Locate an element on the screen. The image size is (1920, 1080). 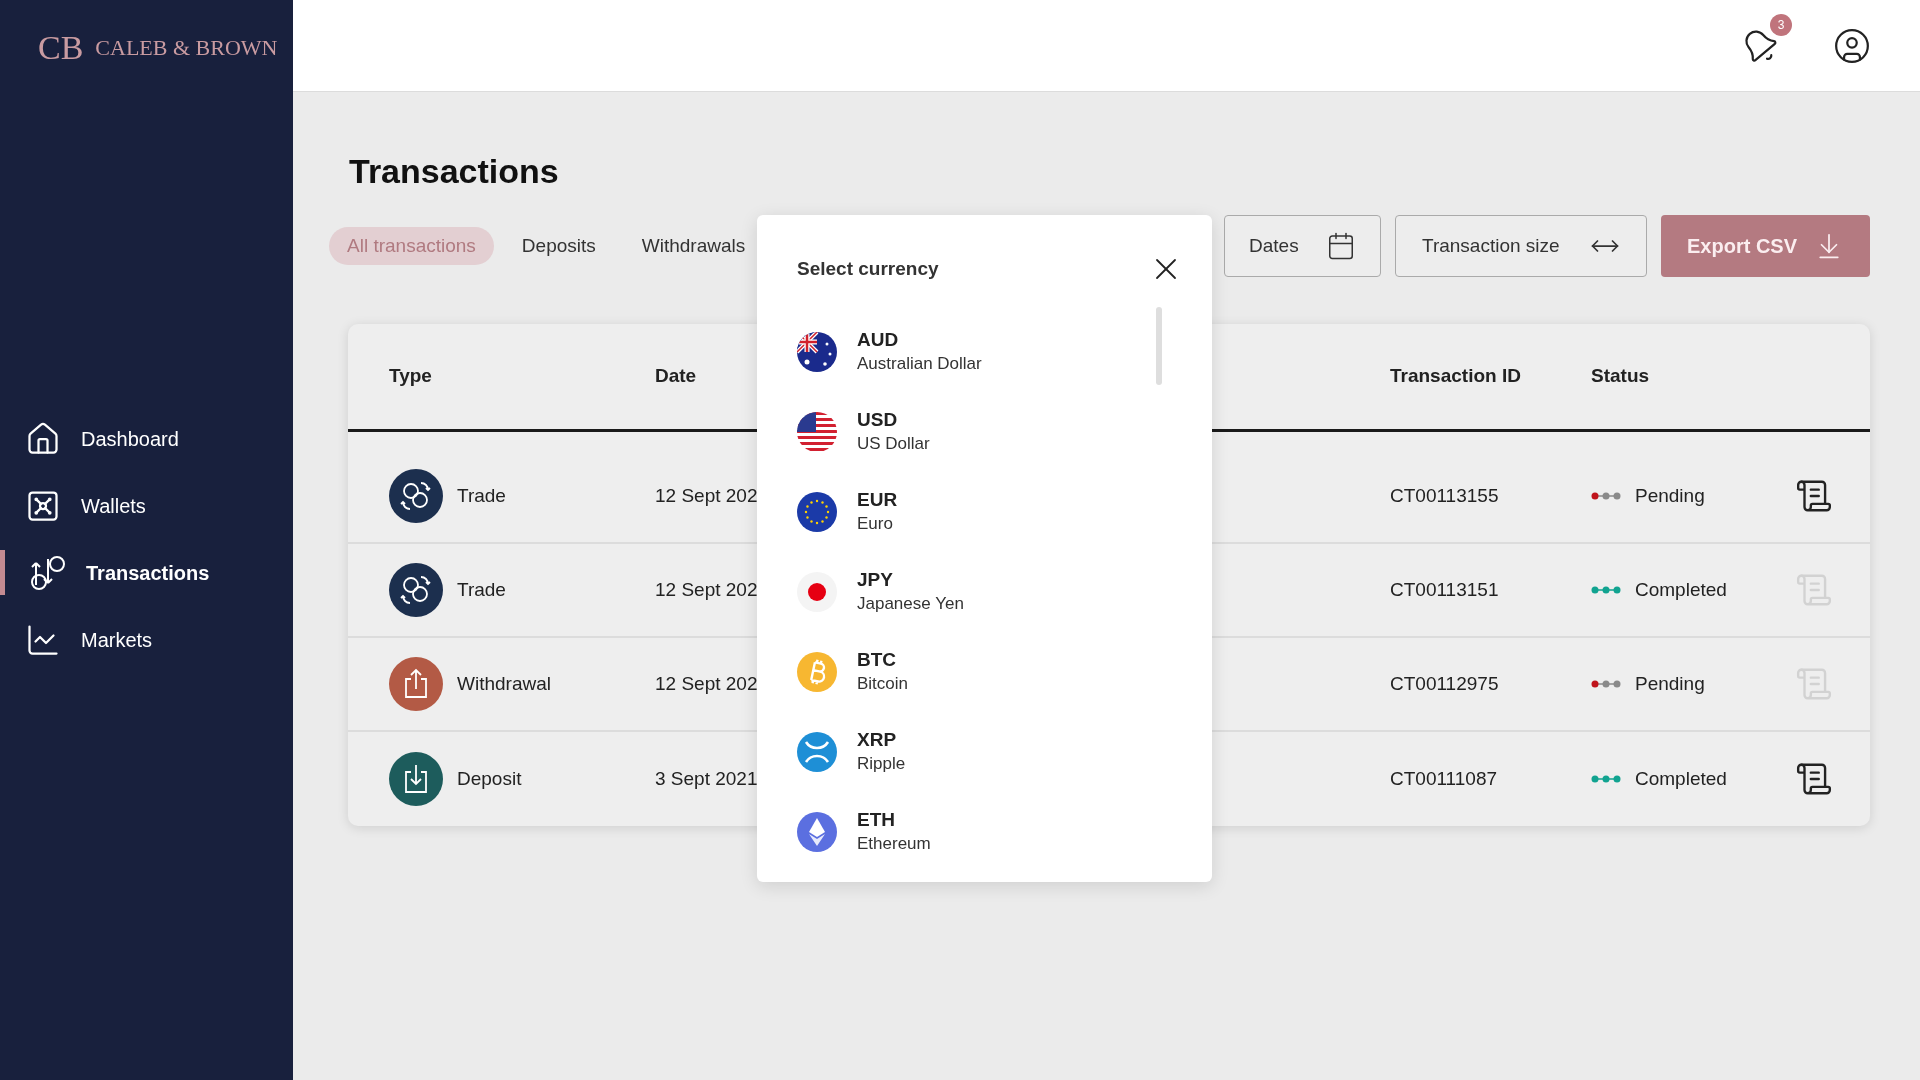
currency-name: Ethereum is located at coordinates (894, 844).